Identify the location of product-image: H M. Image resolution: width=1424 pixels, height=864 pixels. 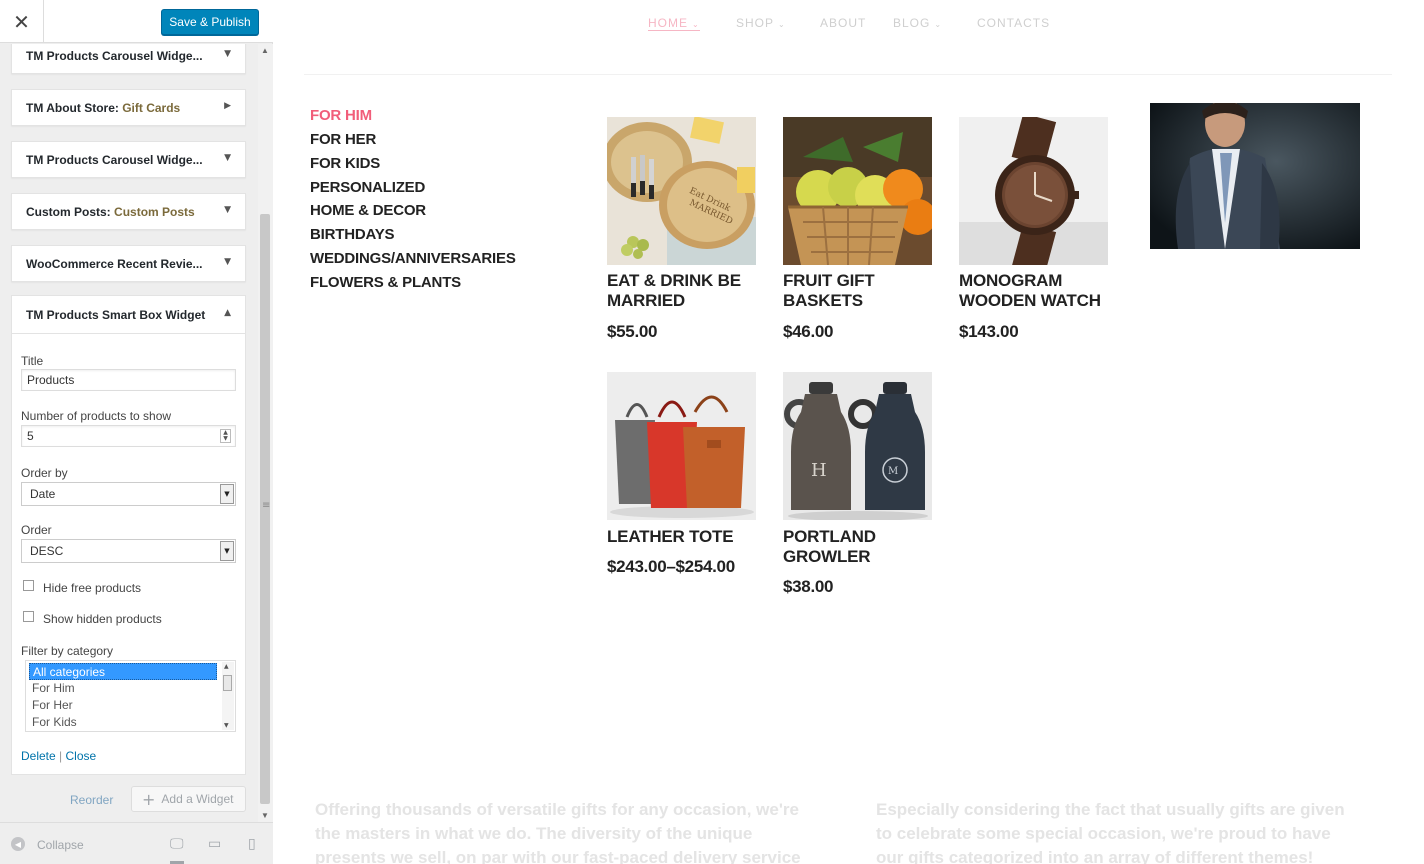
(857, 446).